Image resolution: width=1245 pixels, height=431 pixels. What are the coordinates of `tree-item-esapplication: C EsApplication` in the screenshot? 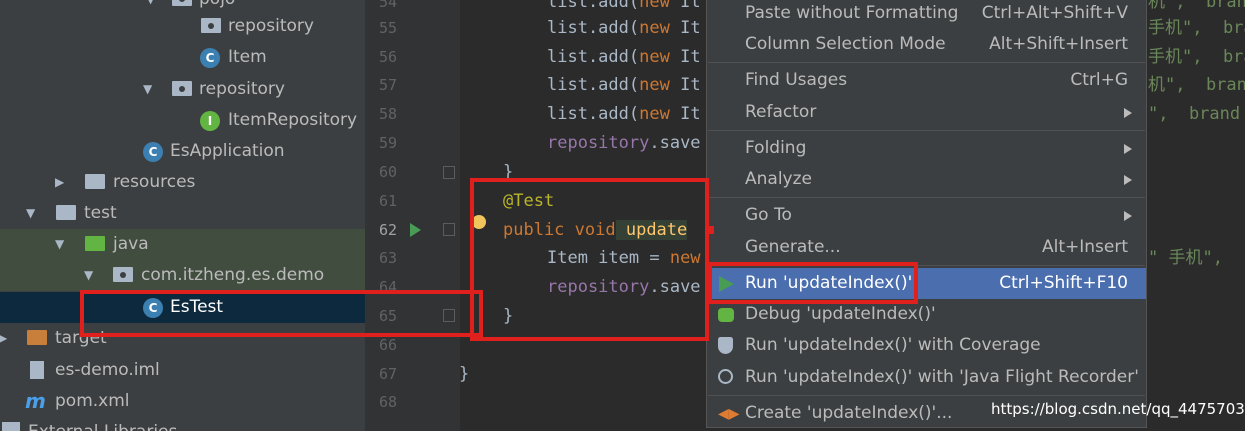 It's located at (182, 151).